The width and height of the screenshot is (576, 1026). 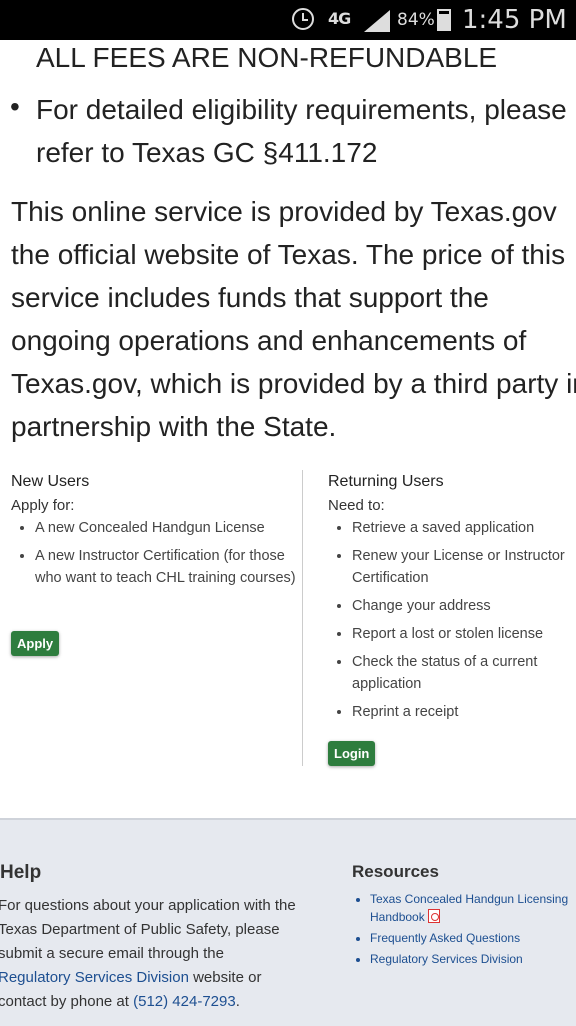 What do you see at coordinates (267, 57) in the screenshot?
I see `fees-notice: ALL FEES ARE NON-REFUNDABLE` at bounding box center [267, 57].